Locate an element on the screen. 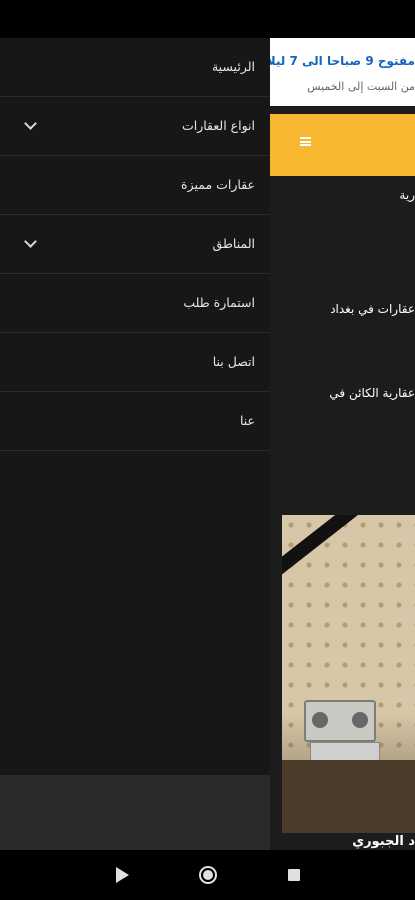 Image resolution: width=415 pixels, height=900 pixels. drawer-item-featured-properties: عقارات مميزة is located at coordinates (135, 185).